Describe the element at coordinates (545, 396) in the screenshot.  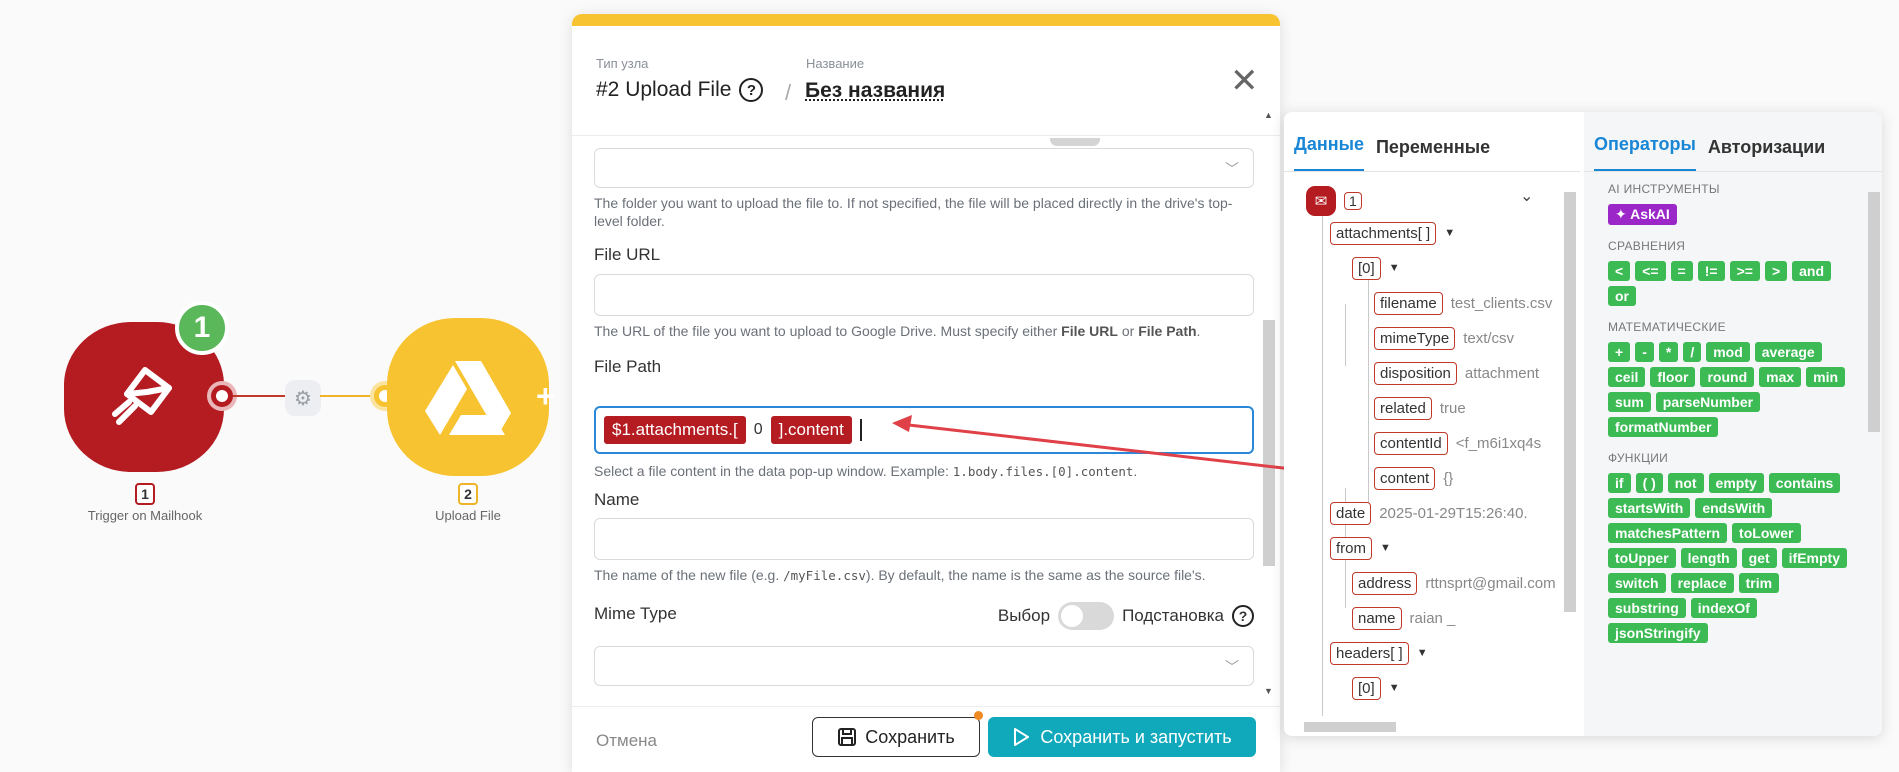
I see `add-node-plus-icon: +` at that location.